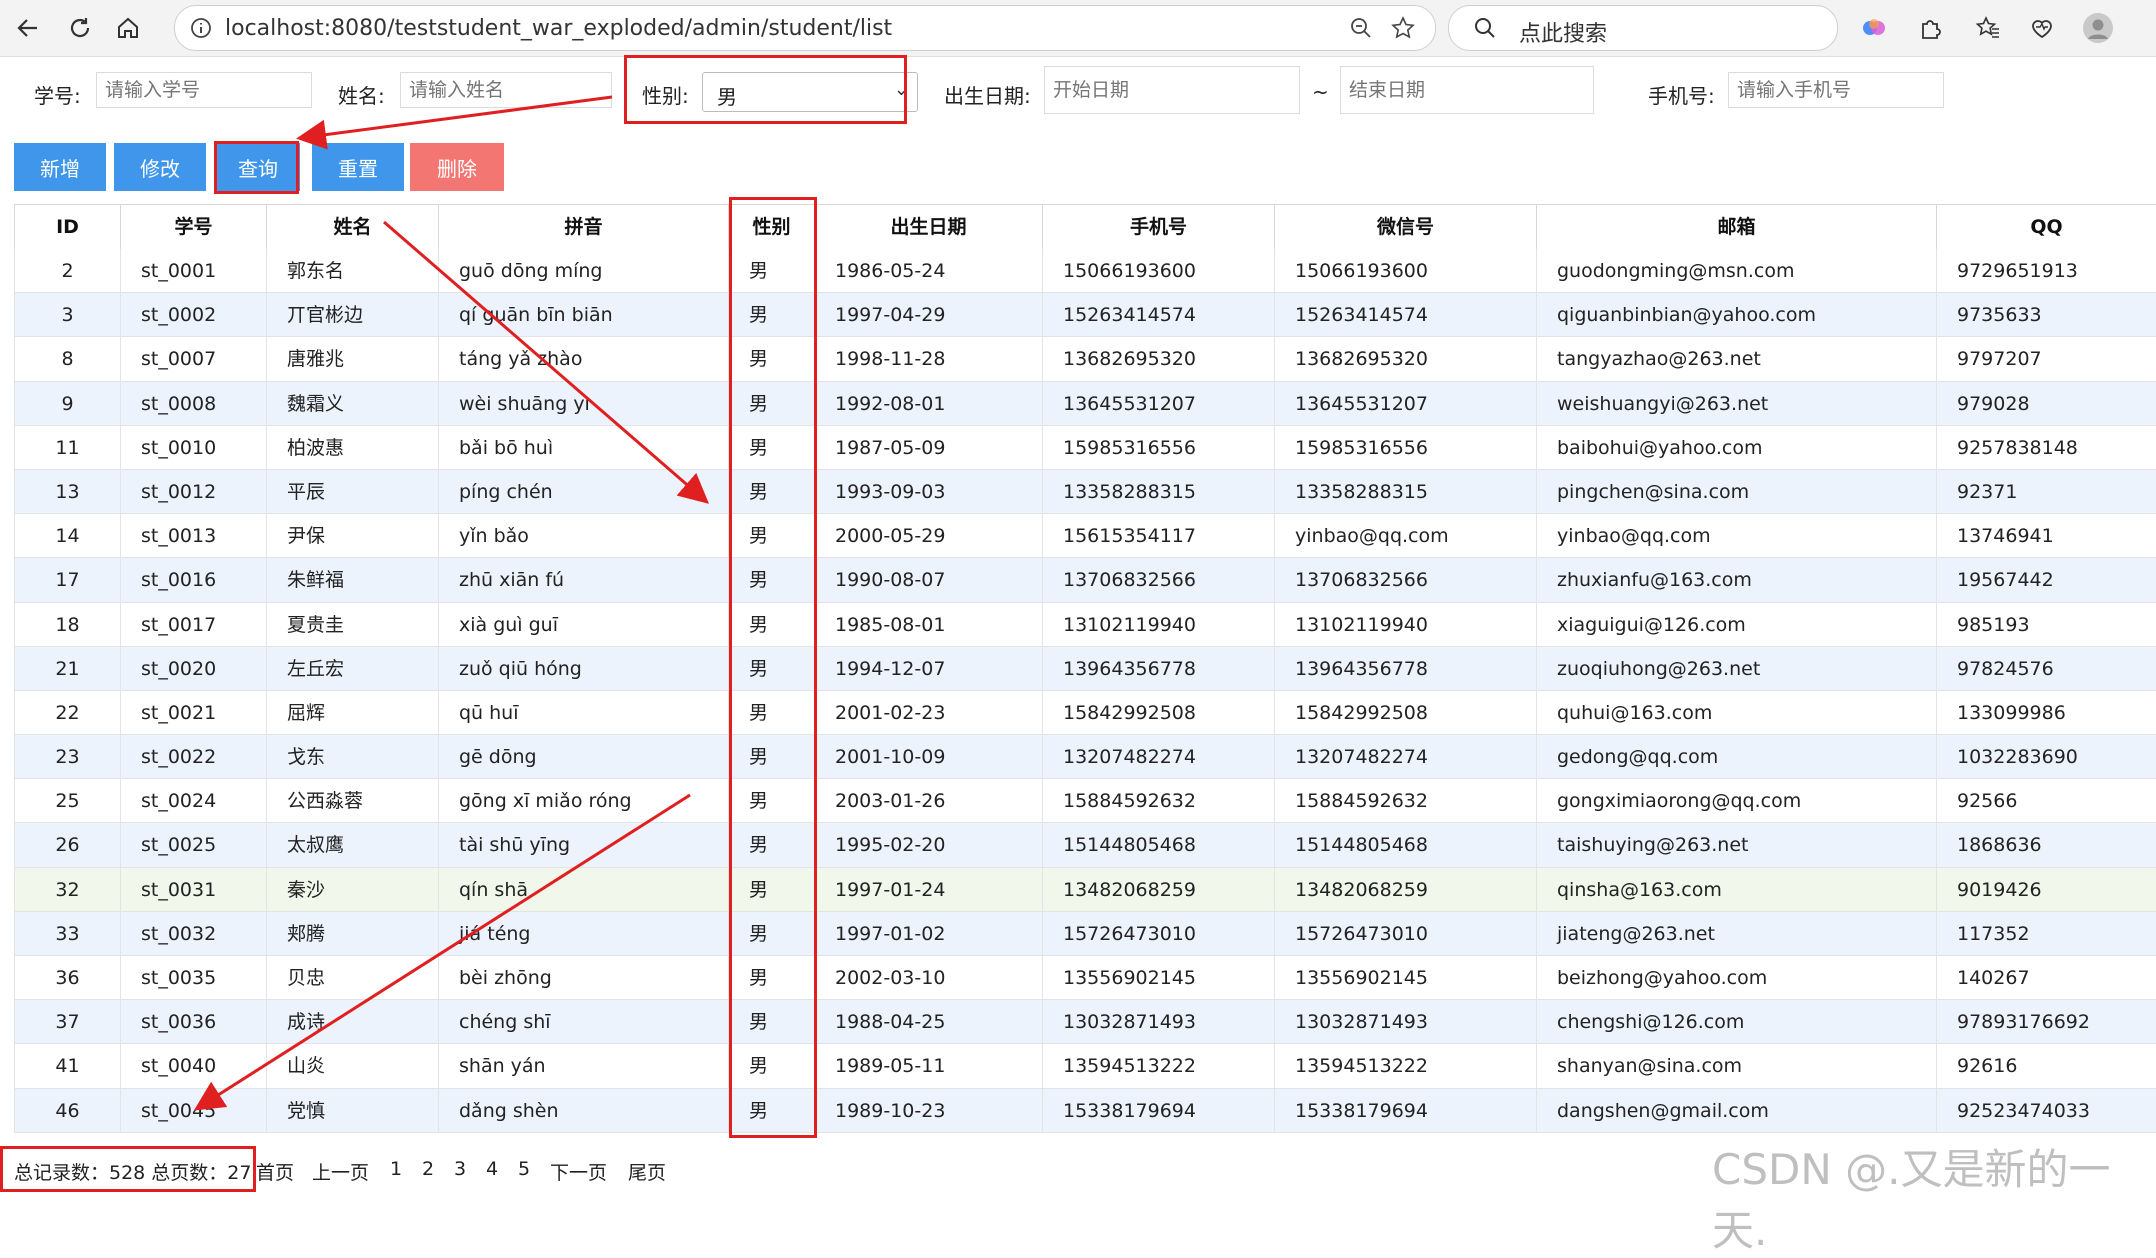 The width and height of the screenshot is (2156, 1258). Describe the element at coordinates (193, 1022) in the screenshot. I see `cell-student-no: st_0036` at that location.